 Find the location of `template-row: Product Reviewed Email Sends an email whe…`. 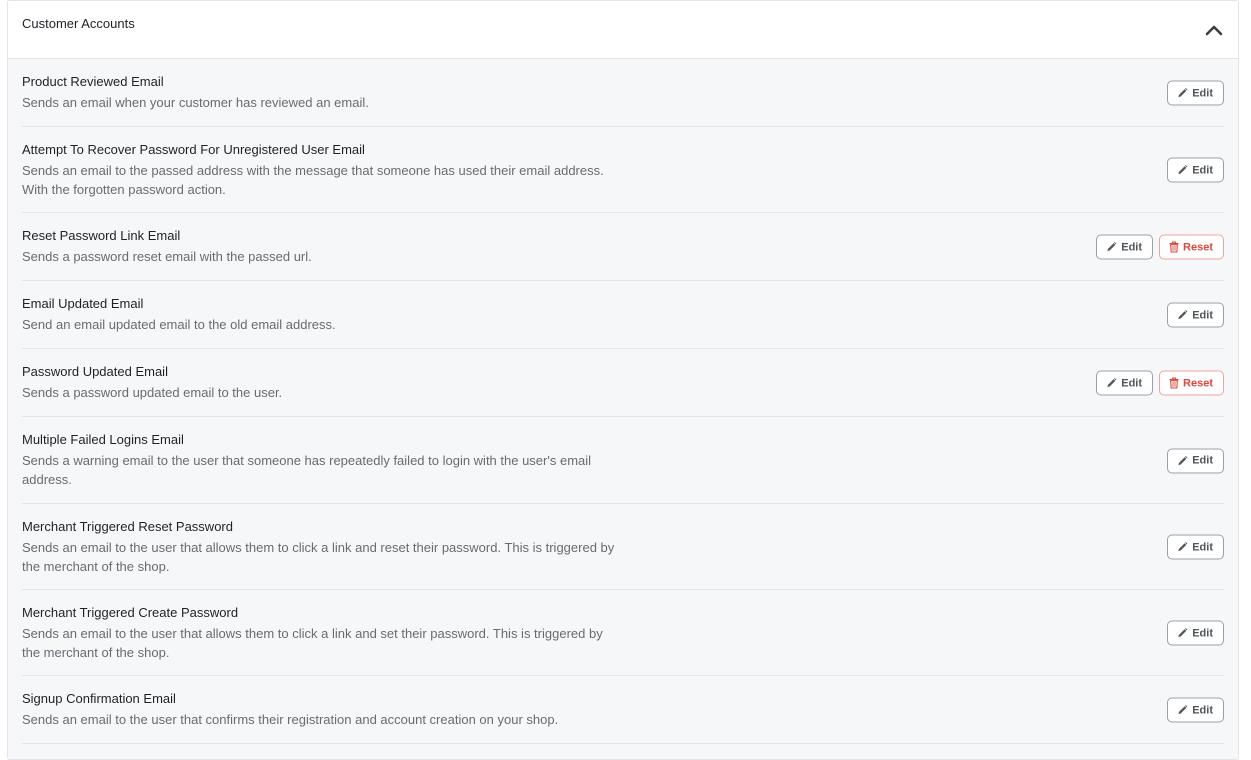

template-row: Product Reviewed Email Sends an email whe… is located at coordinates (623, 93).